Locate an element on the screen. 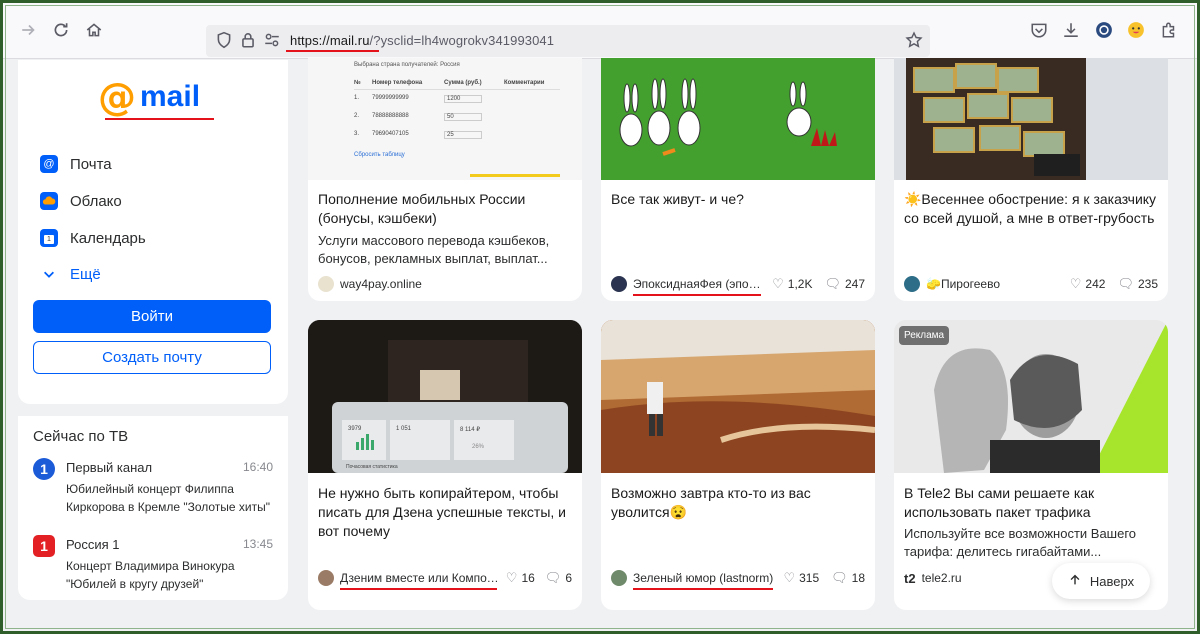 The height and width of the screenshot is (634, 1200). logo-text: mail is located at coordinates (170, 96).